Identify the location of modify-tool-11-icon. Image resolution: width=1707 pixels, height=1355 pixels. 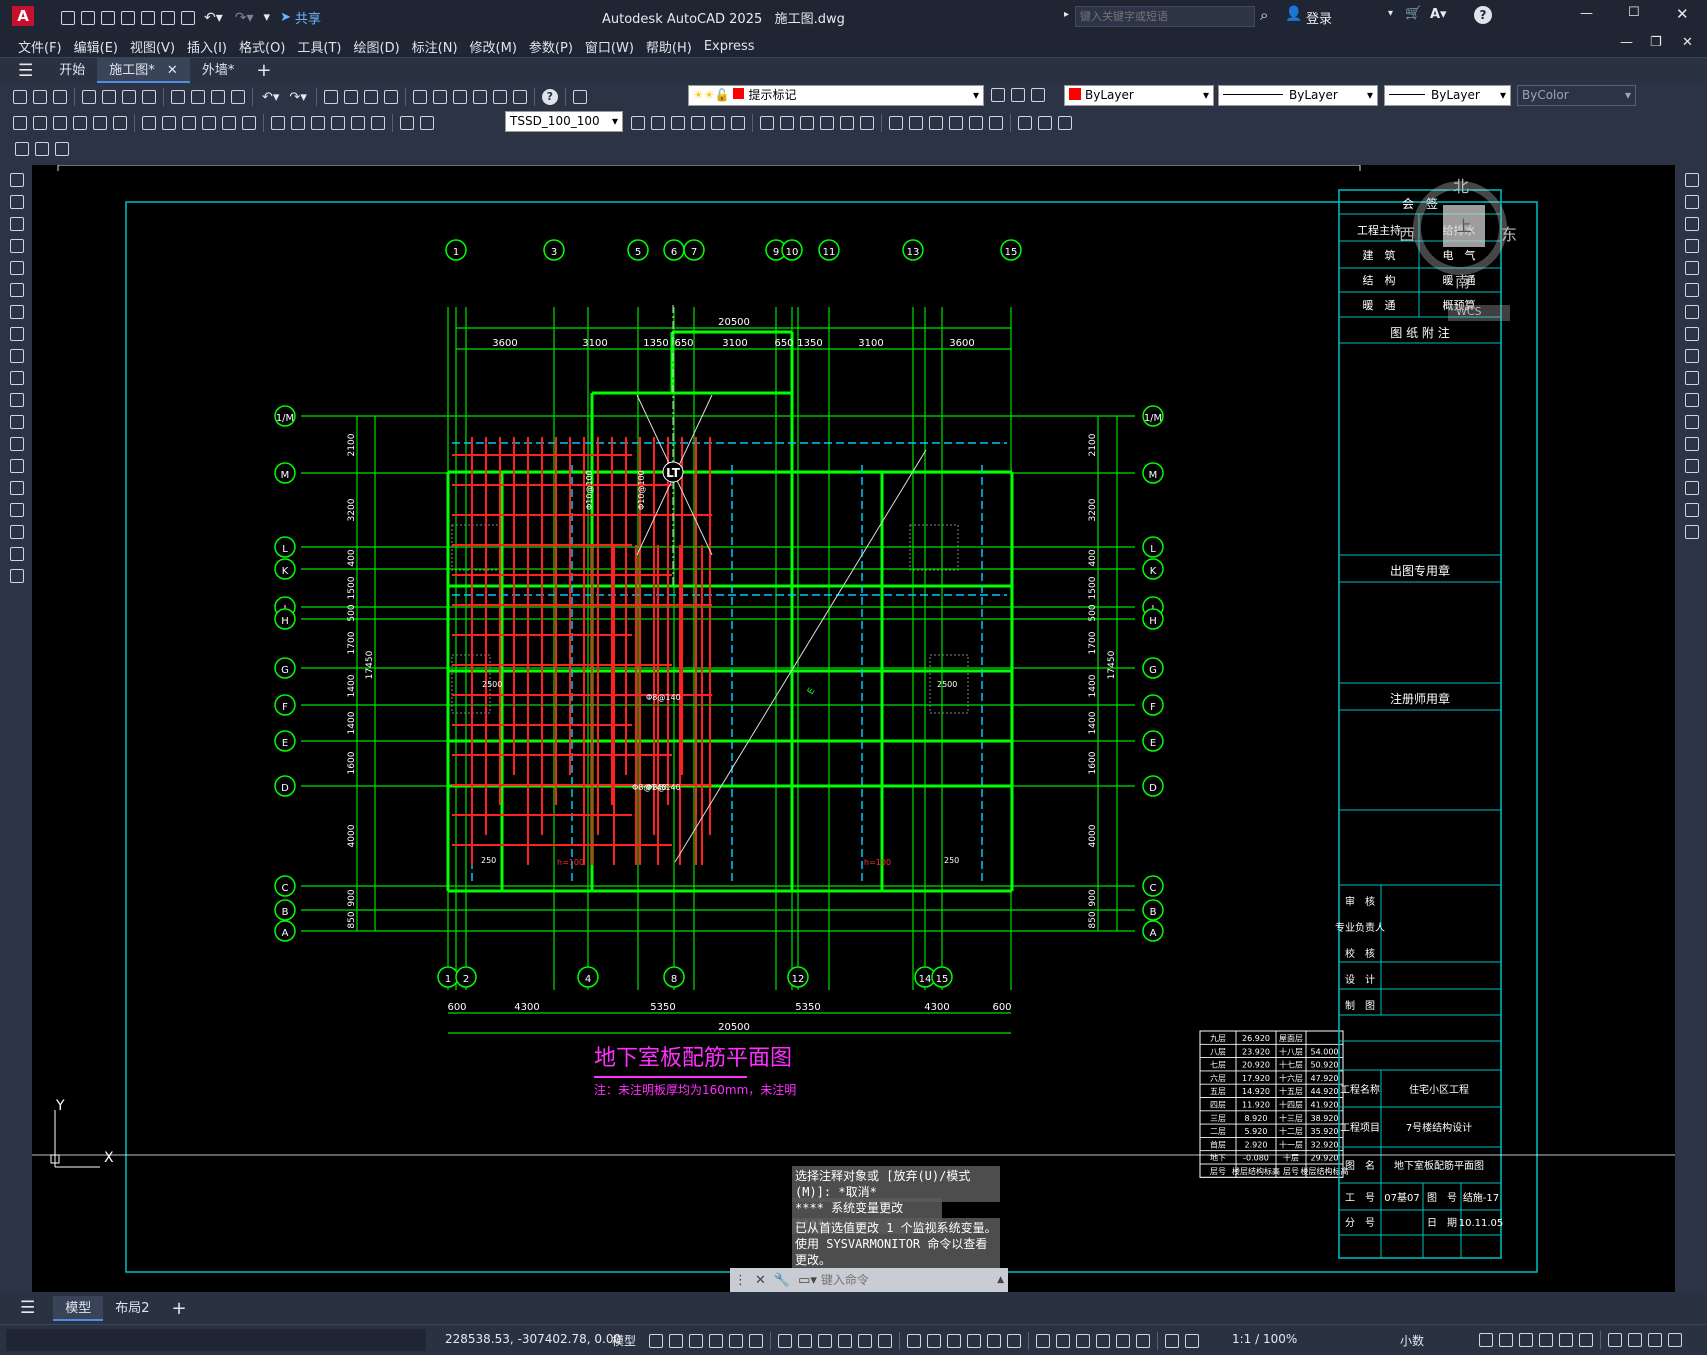
(1692, 422).